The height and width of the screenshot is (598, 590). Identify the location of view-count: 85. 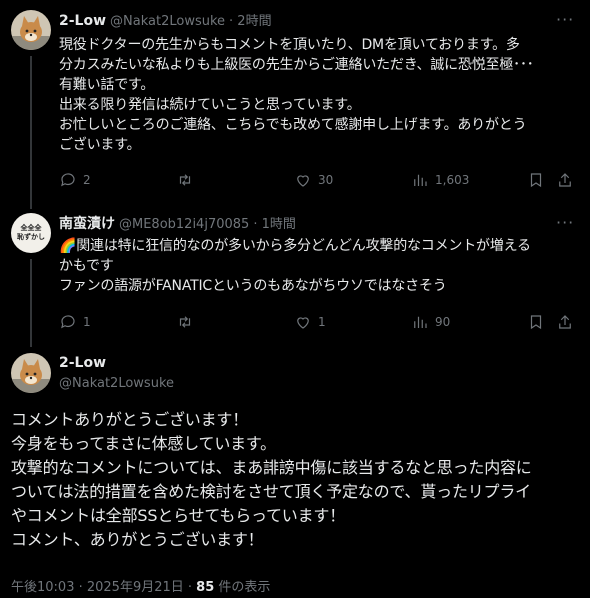
(205, 587).